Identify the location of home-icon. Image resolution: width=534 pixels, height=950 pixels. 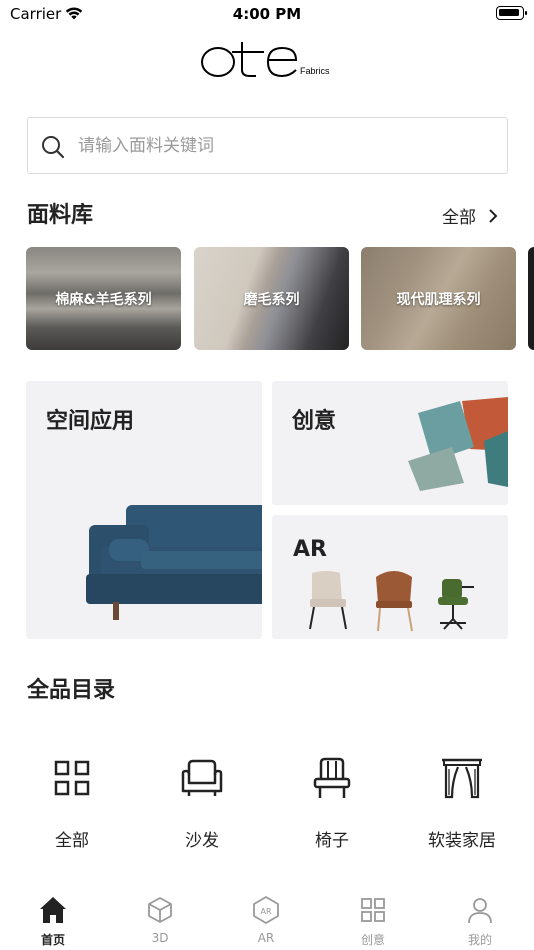
(53, 910).